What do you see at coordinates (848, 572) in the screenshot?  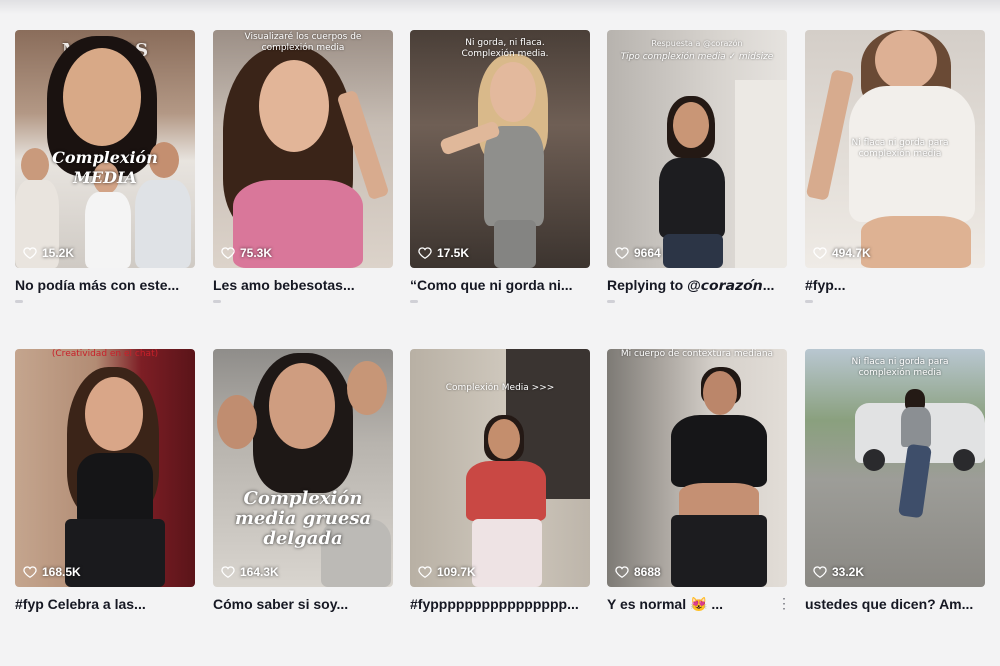 I see `like-count-value: 33.2K` at bounding box center [848, 572].